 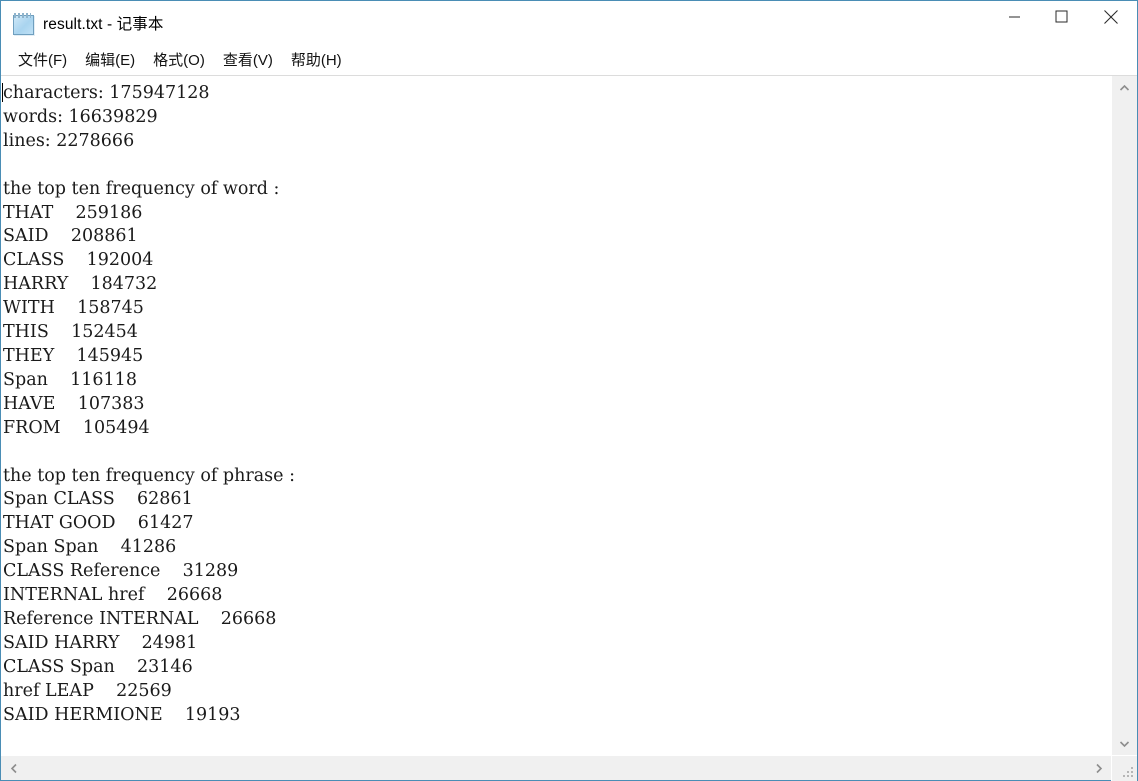 What do you see at coordinates (248, 60) in the screenshot?
I see `menu-item-view: 查看(V)` at bounding box center [248, 60].